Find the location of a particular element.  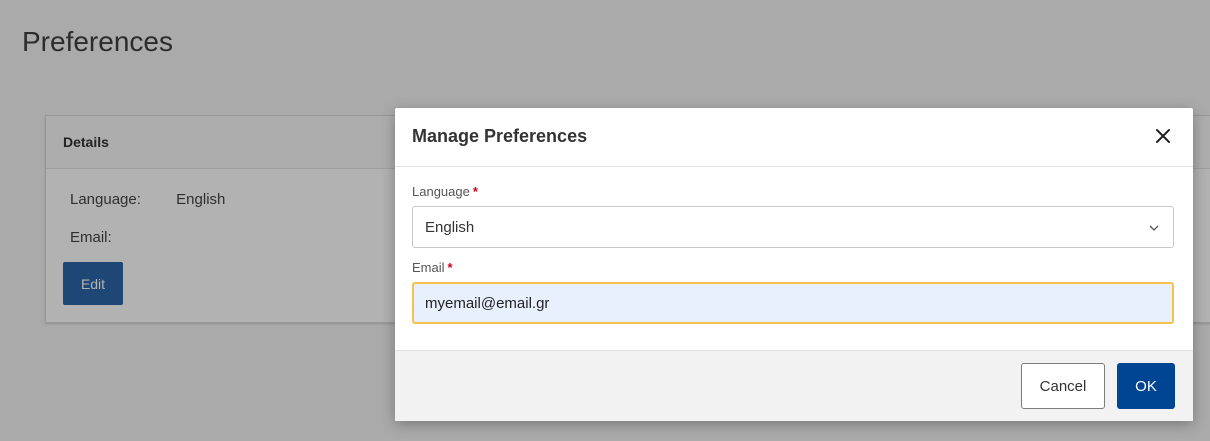

email-input is located at coordinates (793, 303).